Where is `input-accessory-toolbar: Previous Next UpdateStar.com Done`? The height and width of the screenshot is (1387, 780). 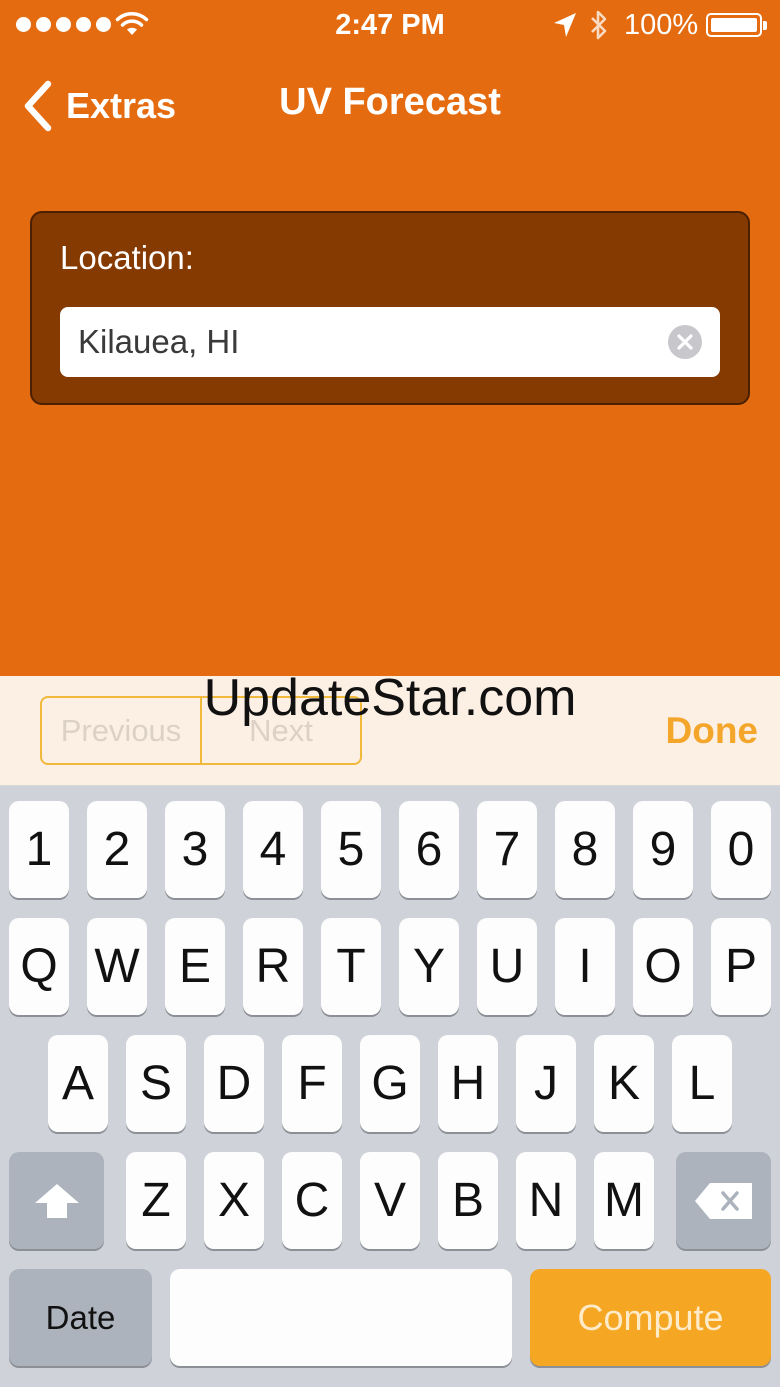
input-accessory-toolbar: Previous Next UpdateStar.com Done is located at coordinates (390, 727).